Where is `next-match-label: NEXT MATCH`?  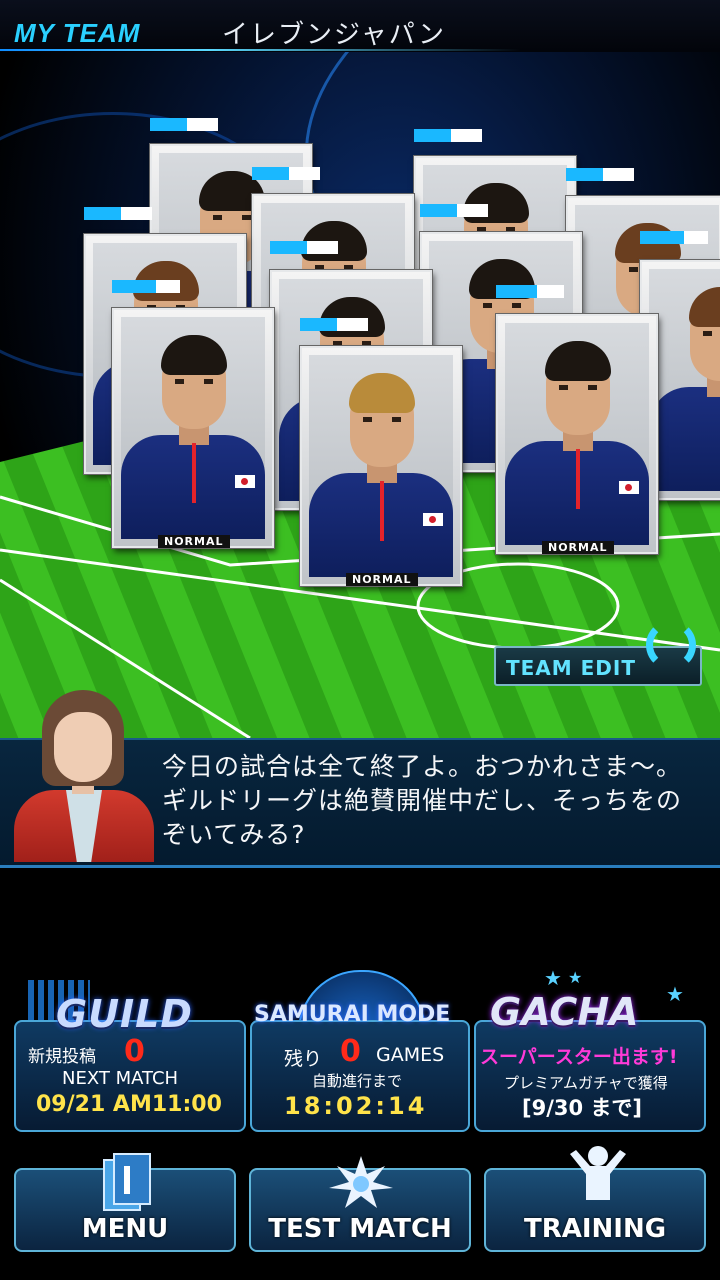
next-match-label: NEXT MATCH is located at coordinates (120, 1078).